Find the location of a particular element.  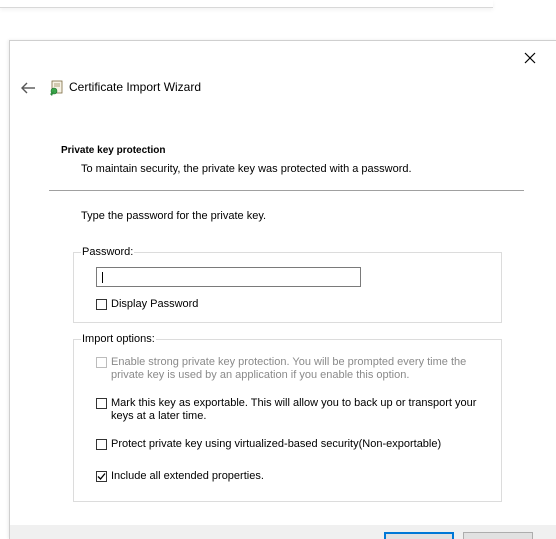

certificate-wizard-icon is located at coordinates (57, 88).